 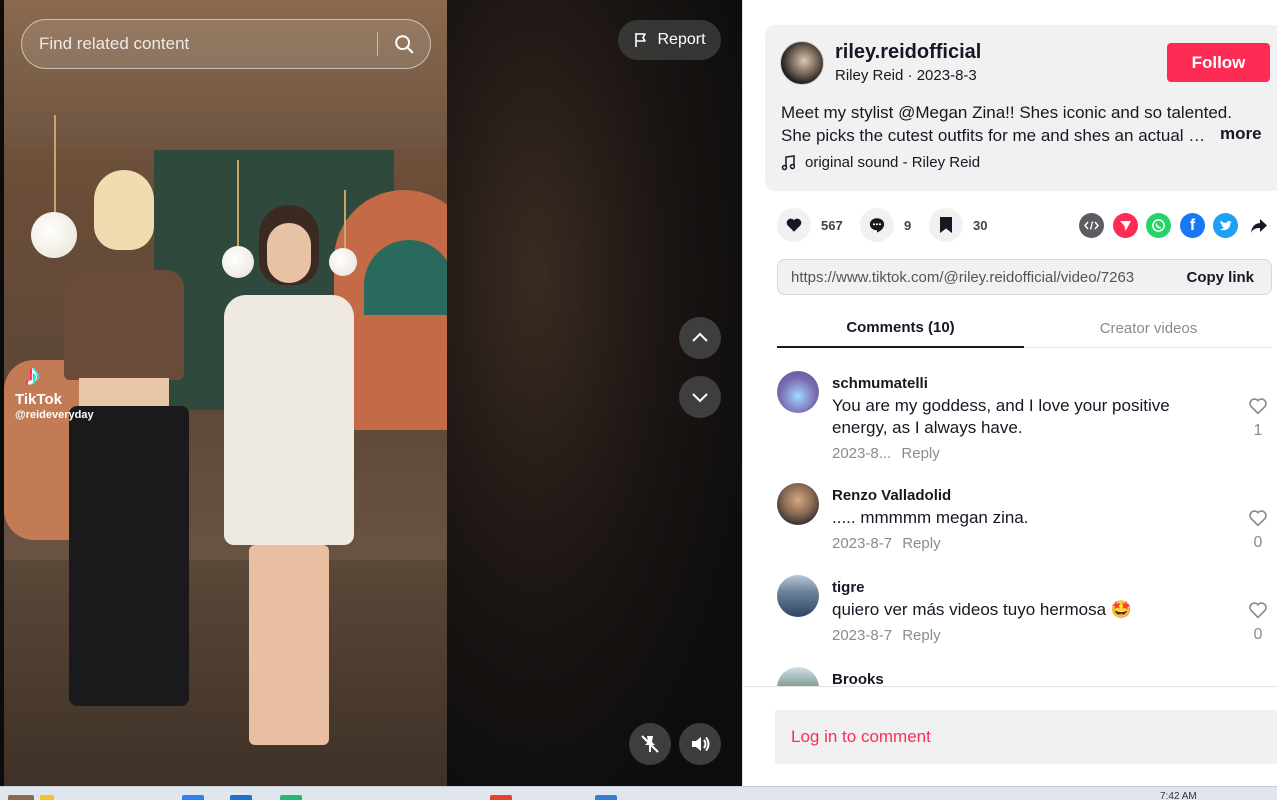 I want to click on comment-button: 9, so click(x=885, y=225).